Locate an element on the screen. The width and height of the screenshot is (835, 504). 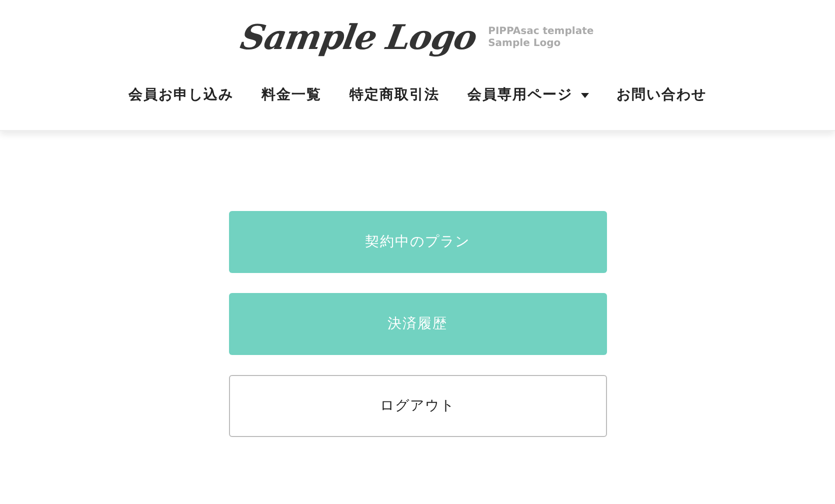
nav-label: 会員お申し込み is located at coordinates (181, 95).